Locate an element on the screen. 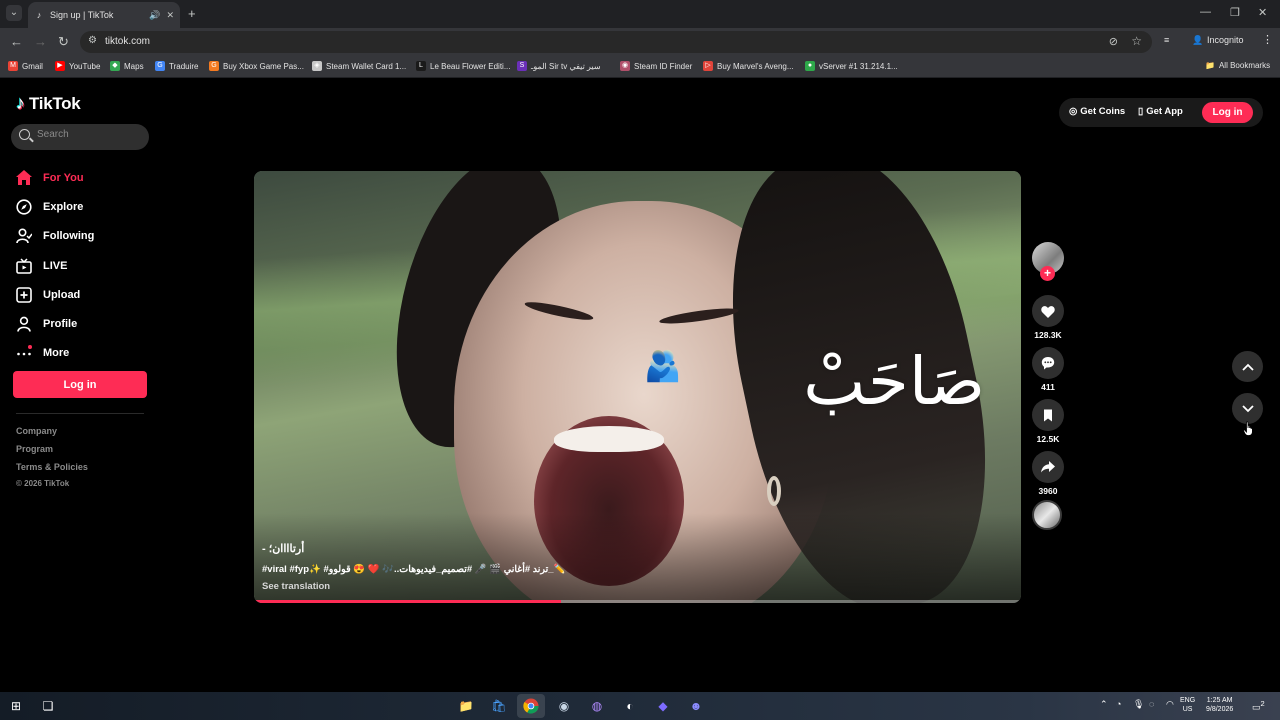  restore-icon: ❐ is located at coordinates (1235, 12).